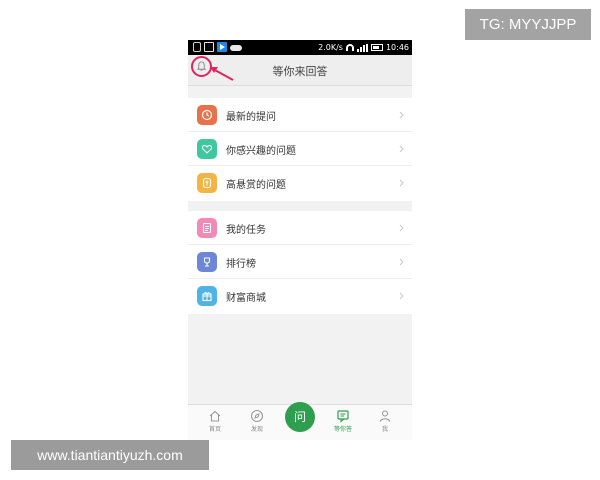 Image resolution: width=600 pixels, height=480 pixels. I want to click on cloud-icon, so click(236, 48).